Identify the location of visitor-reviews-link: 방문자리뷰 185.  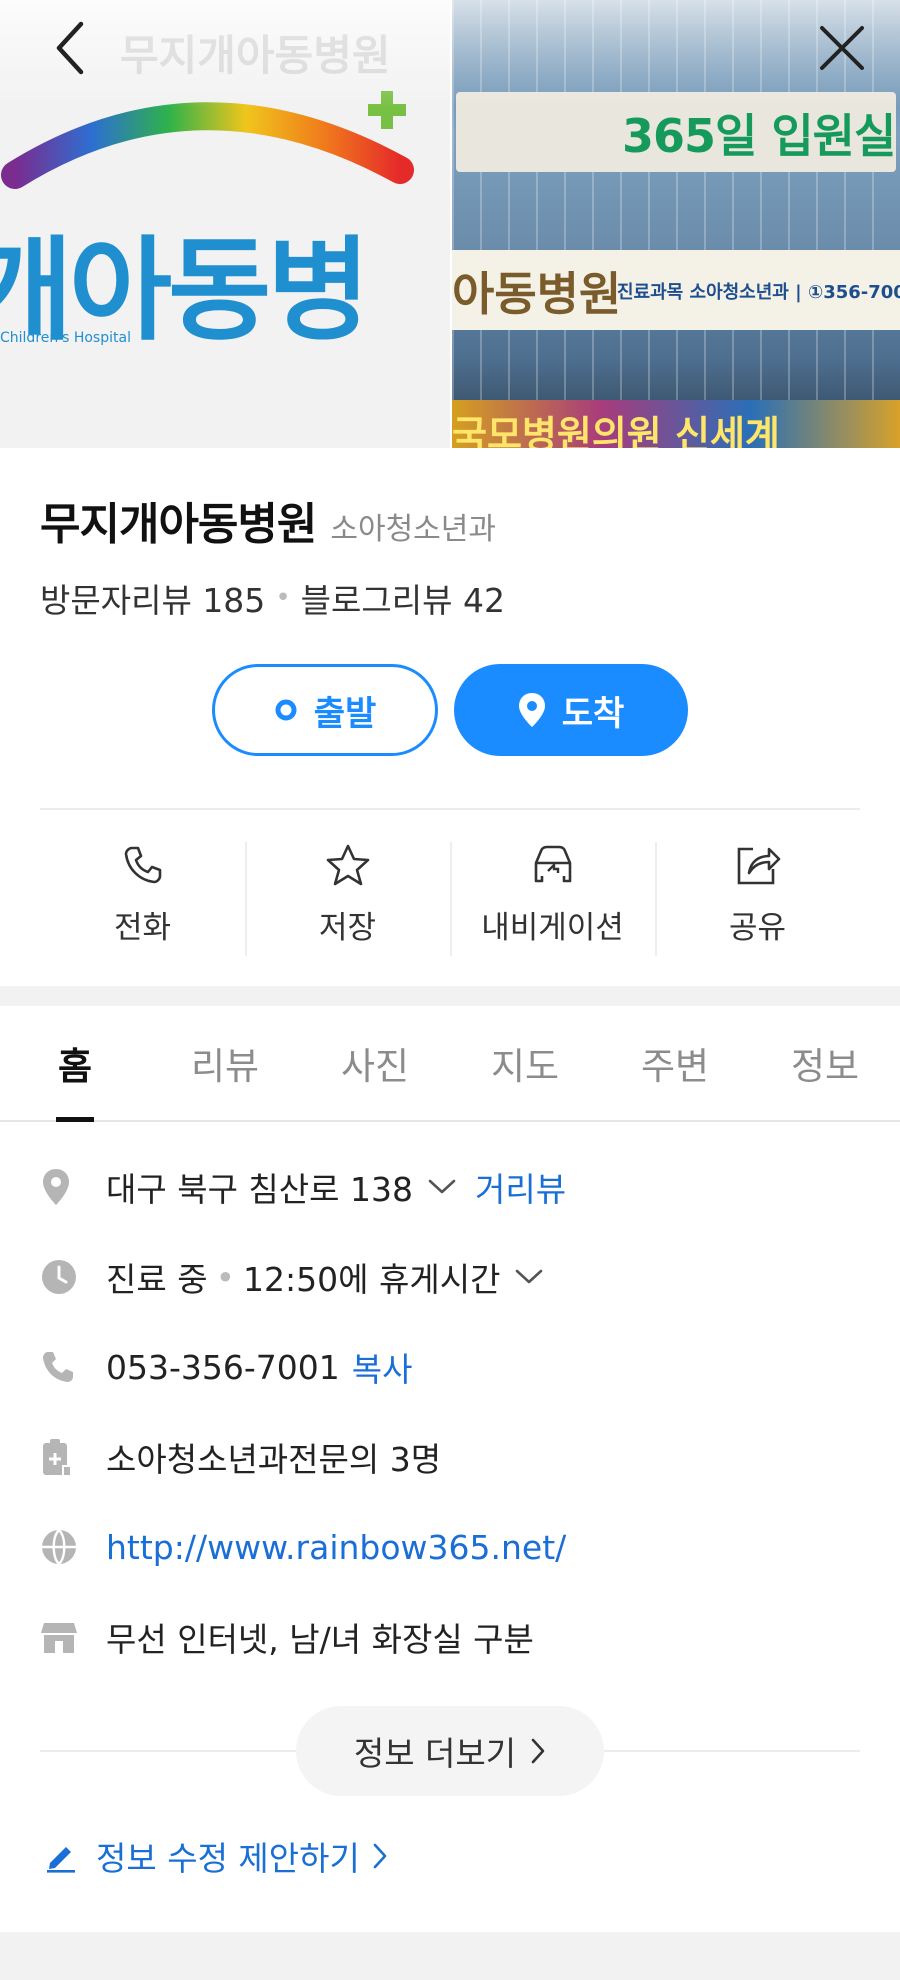
(152, 598).